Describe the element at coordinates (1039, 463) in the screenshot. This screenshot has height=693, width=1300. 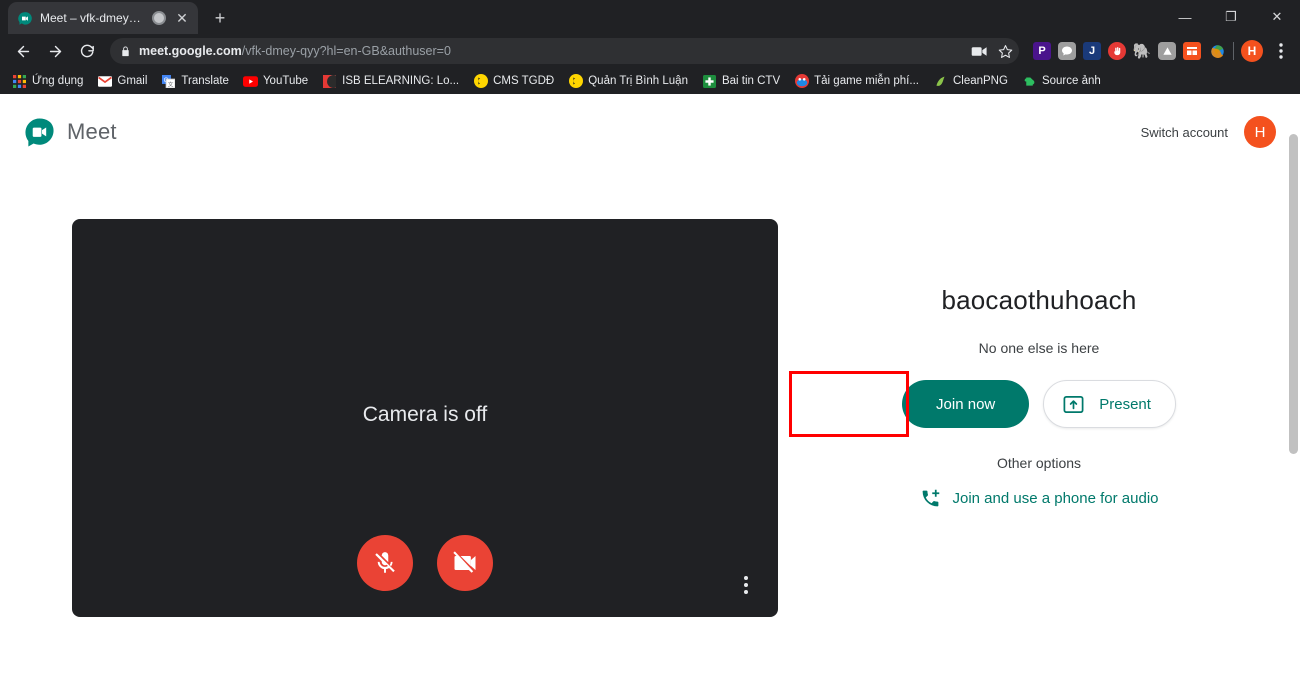
I see `other-options-label: Other options` at that location.